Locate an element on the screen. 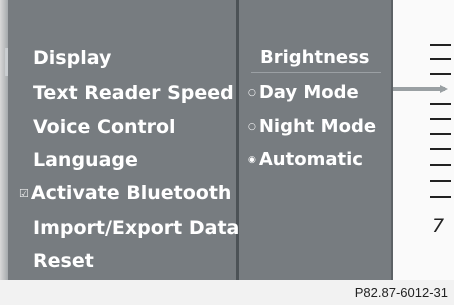 The width and height of the screenshot is (454, 305). option-night-mode: ○ Night Mode is located at coordinates (312, 127).